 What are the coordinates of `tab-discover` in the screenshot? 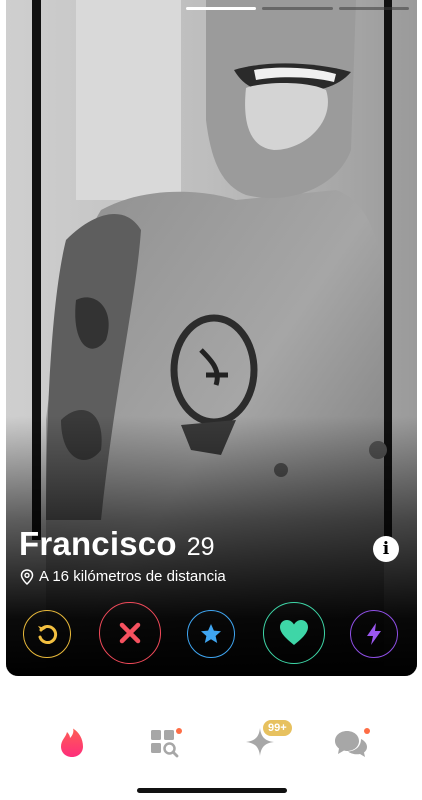 It's located at (72, 743).